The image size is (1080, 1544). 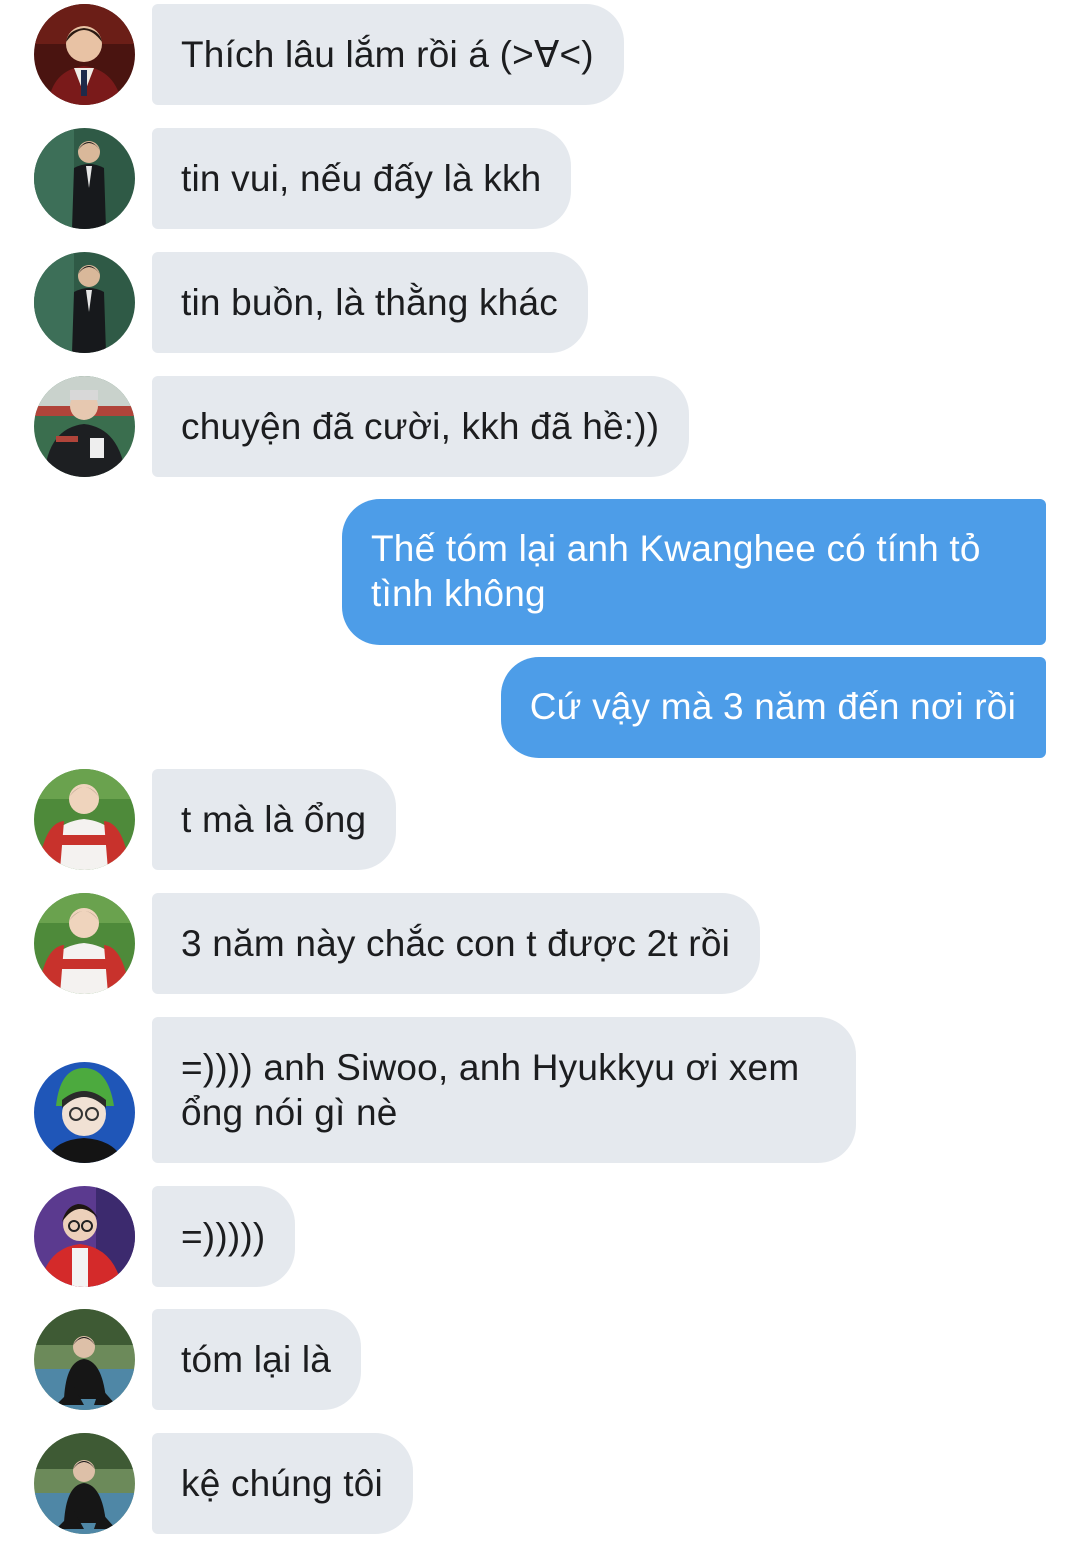 I want to click on message-bubble-incoming: =))))), so click(x=224, y=1236).